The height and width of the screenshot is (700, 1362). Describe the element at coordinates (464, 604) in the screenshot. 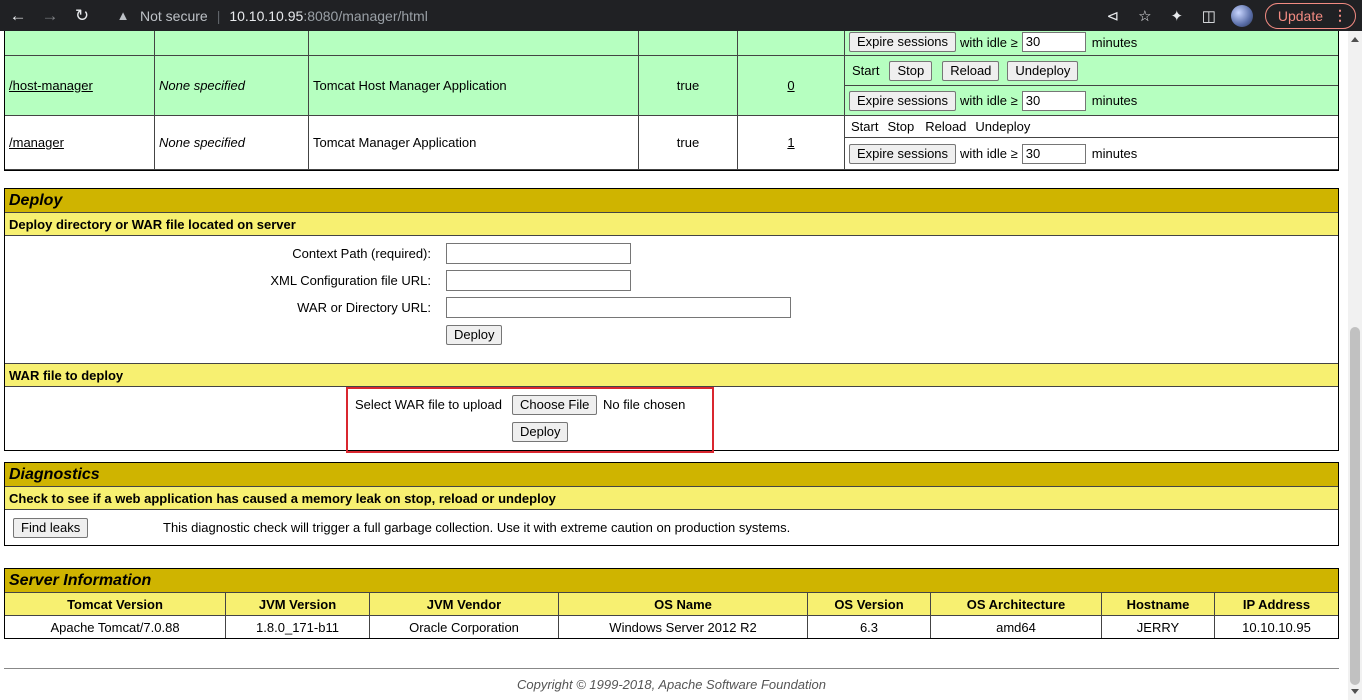

I see `column-header: JVM Vendor` at that location.